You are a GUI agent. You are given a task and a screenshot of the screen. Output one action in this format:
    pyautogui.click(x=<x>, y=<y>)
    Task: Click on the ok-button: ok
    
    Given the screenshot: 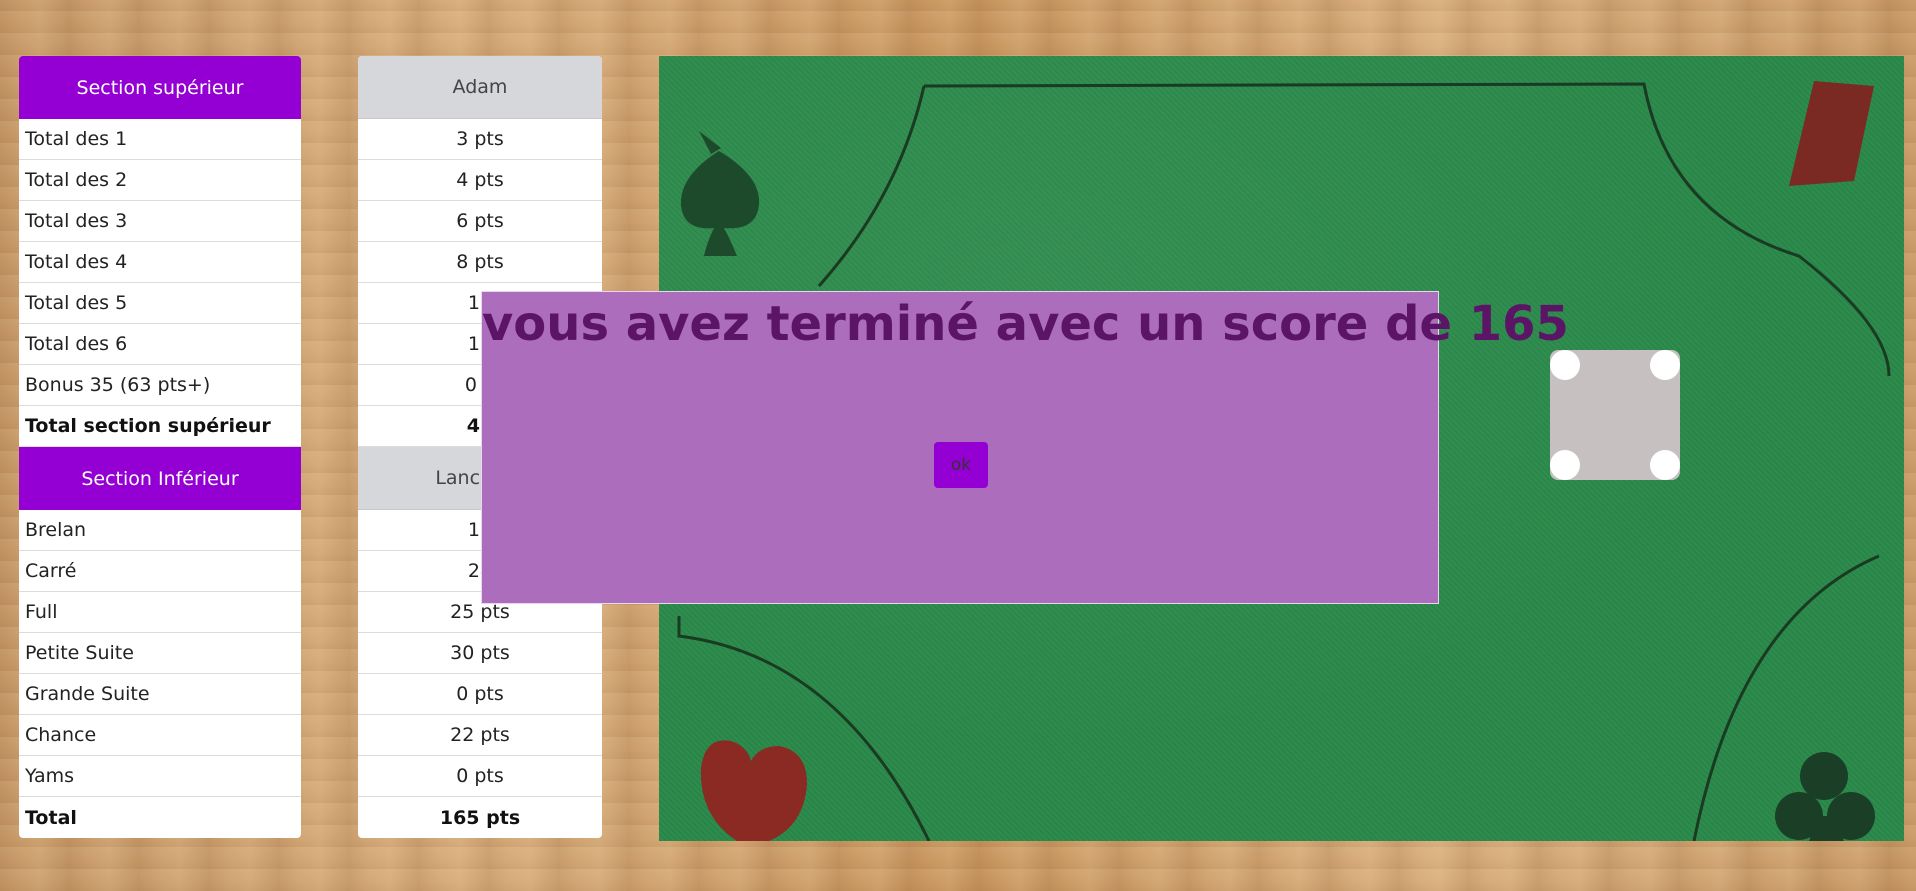 What is the action you would take?
    pyautogui.click(x=961, y=465)
    